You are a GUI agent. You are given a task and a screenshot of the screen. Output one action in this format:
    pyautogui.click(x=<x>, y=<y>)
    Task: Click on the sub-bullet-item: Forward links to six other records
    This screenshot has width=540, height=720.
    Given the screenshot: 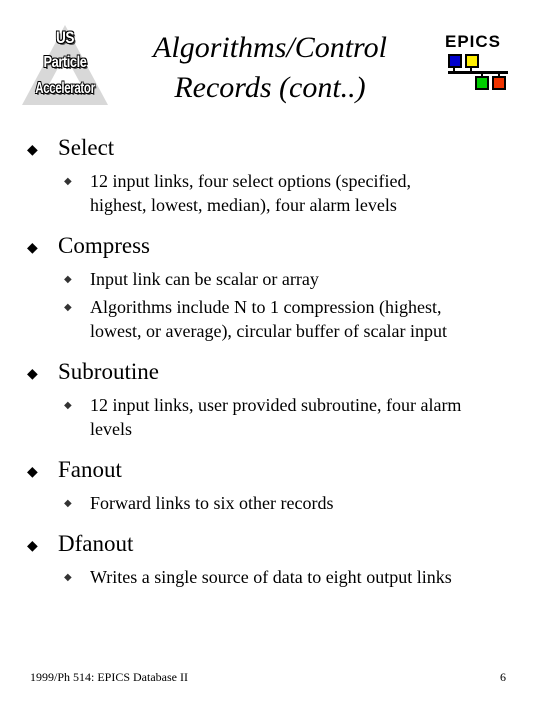 What is the action you would take?
    pyautogui.click(x=300, y=503)
    